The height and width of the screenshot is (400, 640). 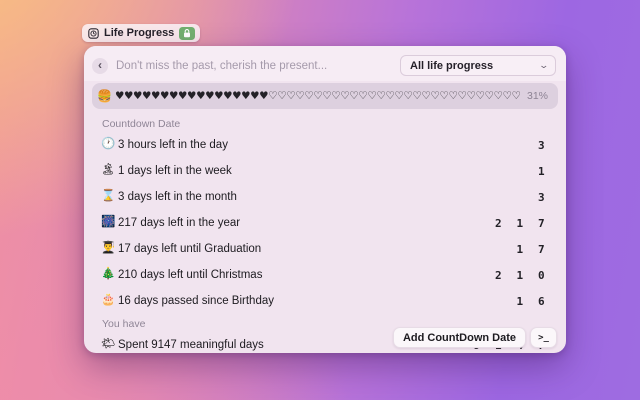 I want to click on countdown-row: 🎄 210 days left until Christmas 2 1 0, so click(x=325, y=275).